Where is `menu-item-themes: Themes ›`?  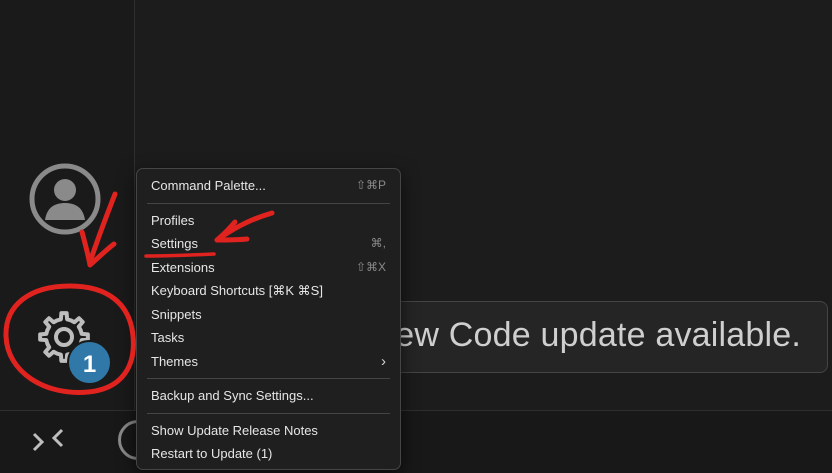 menu-item-themes: Themes › is located at coordinates (268, 362).